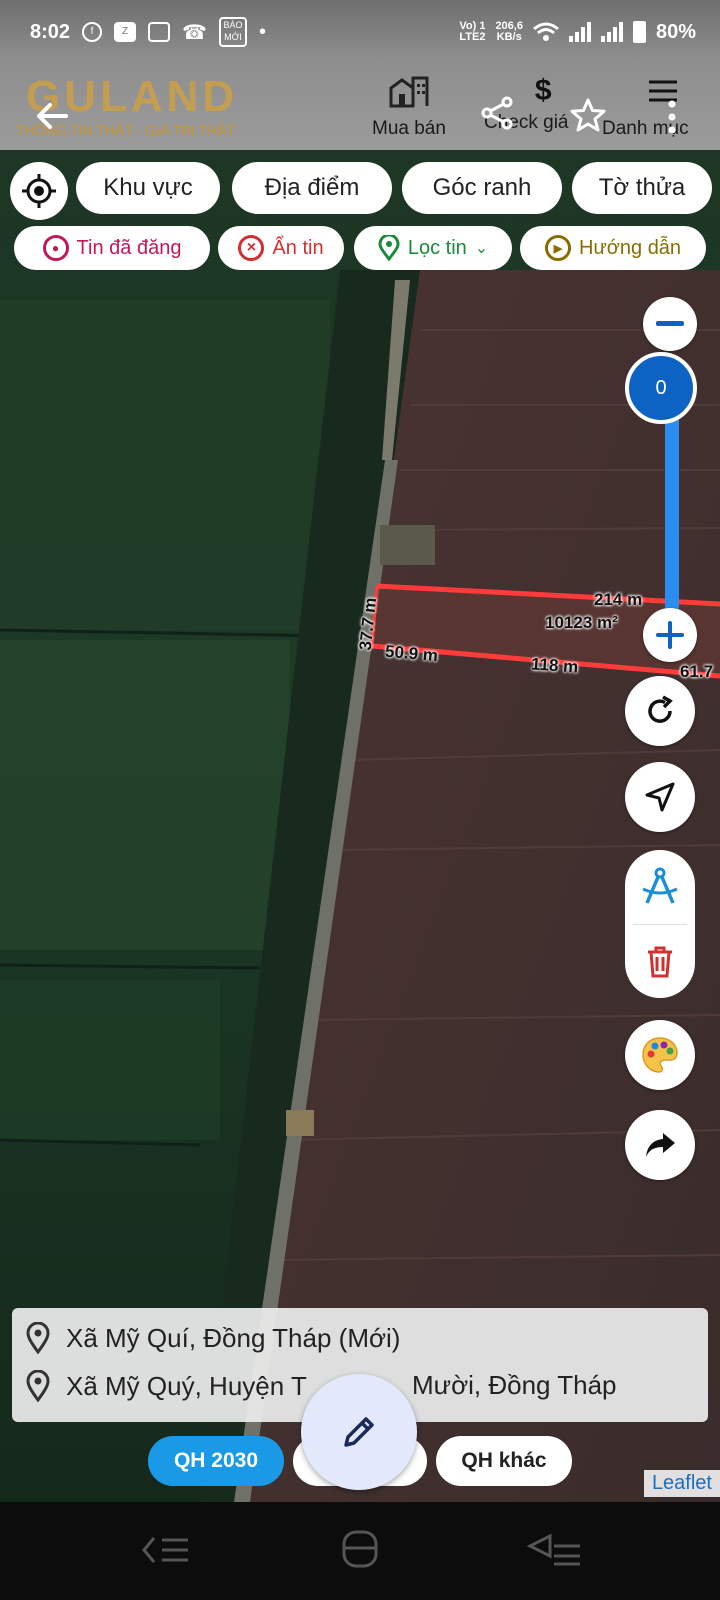 Image resolution: width=720 pixels, height=1600 pixels. Describe the element at coordinates (232, 32) in the screenshot. I see `baomoi-icon: BÁO MỚI` at that location.